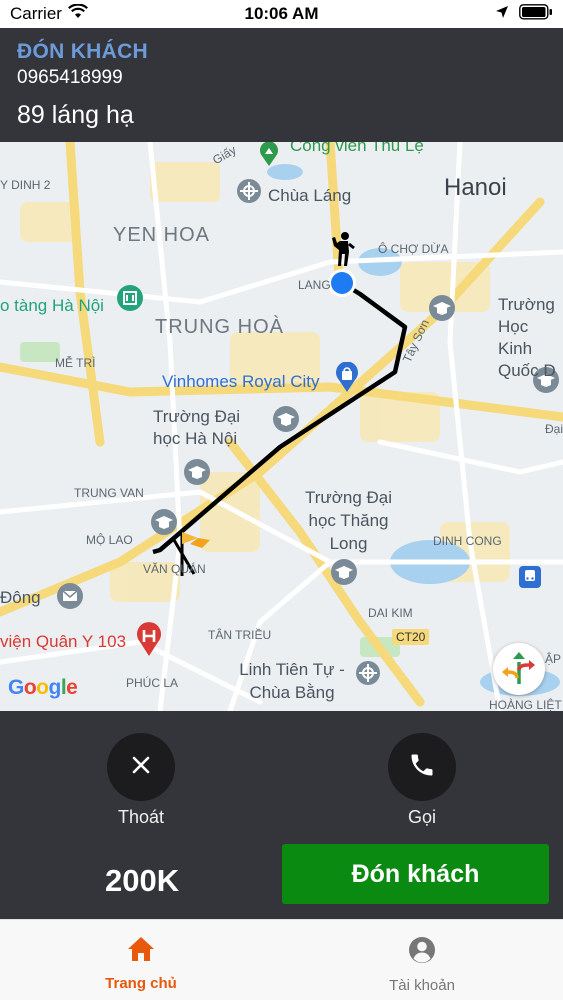  Describe the element at coordinates (502, 14) in the screenshot. I see `location-arrow-icon` at that location.